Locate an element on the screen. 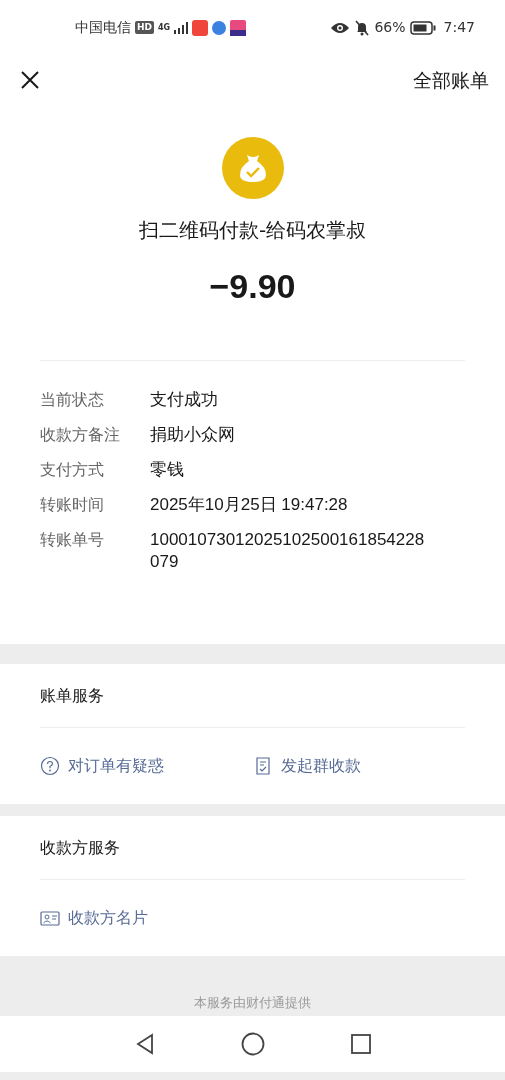 This screenshot has width=505, height=1080. detail-value: 支付成功 is located at coordinates (184, 400).